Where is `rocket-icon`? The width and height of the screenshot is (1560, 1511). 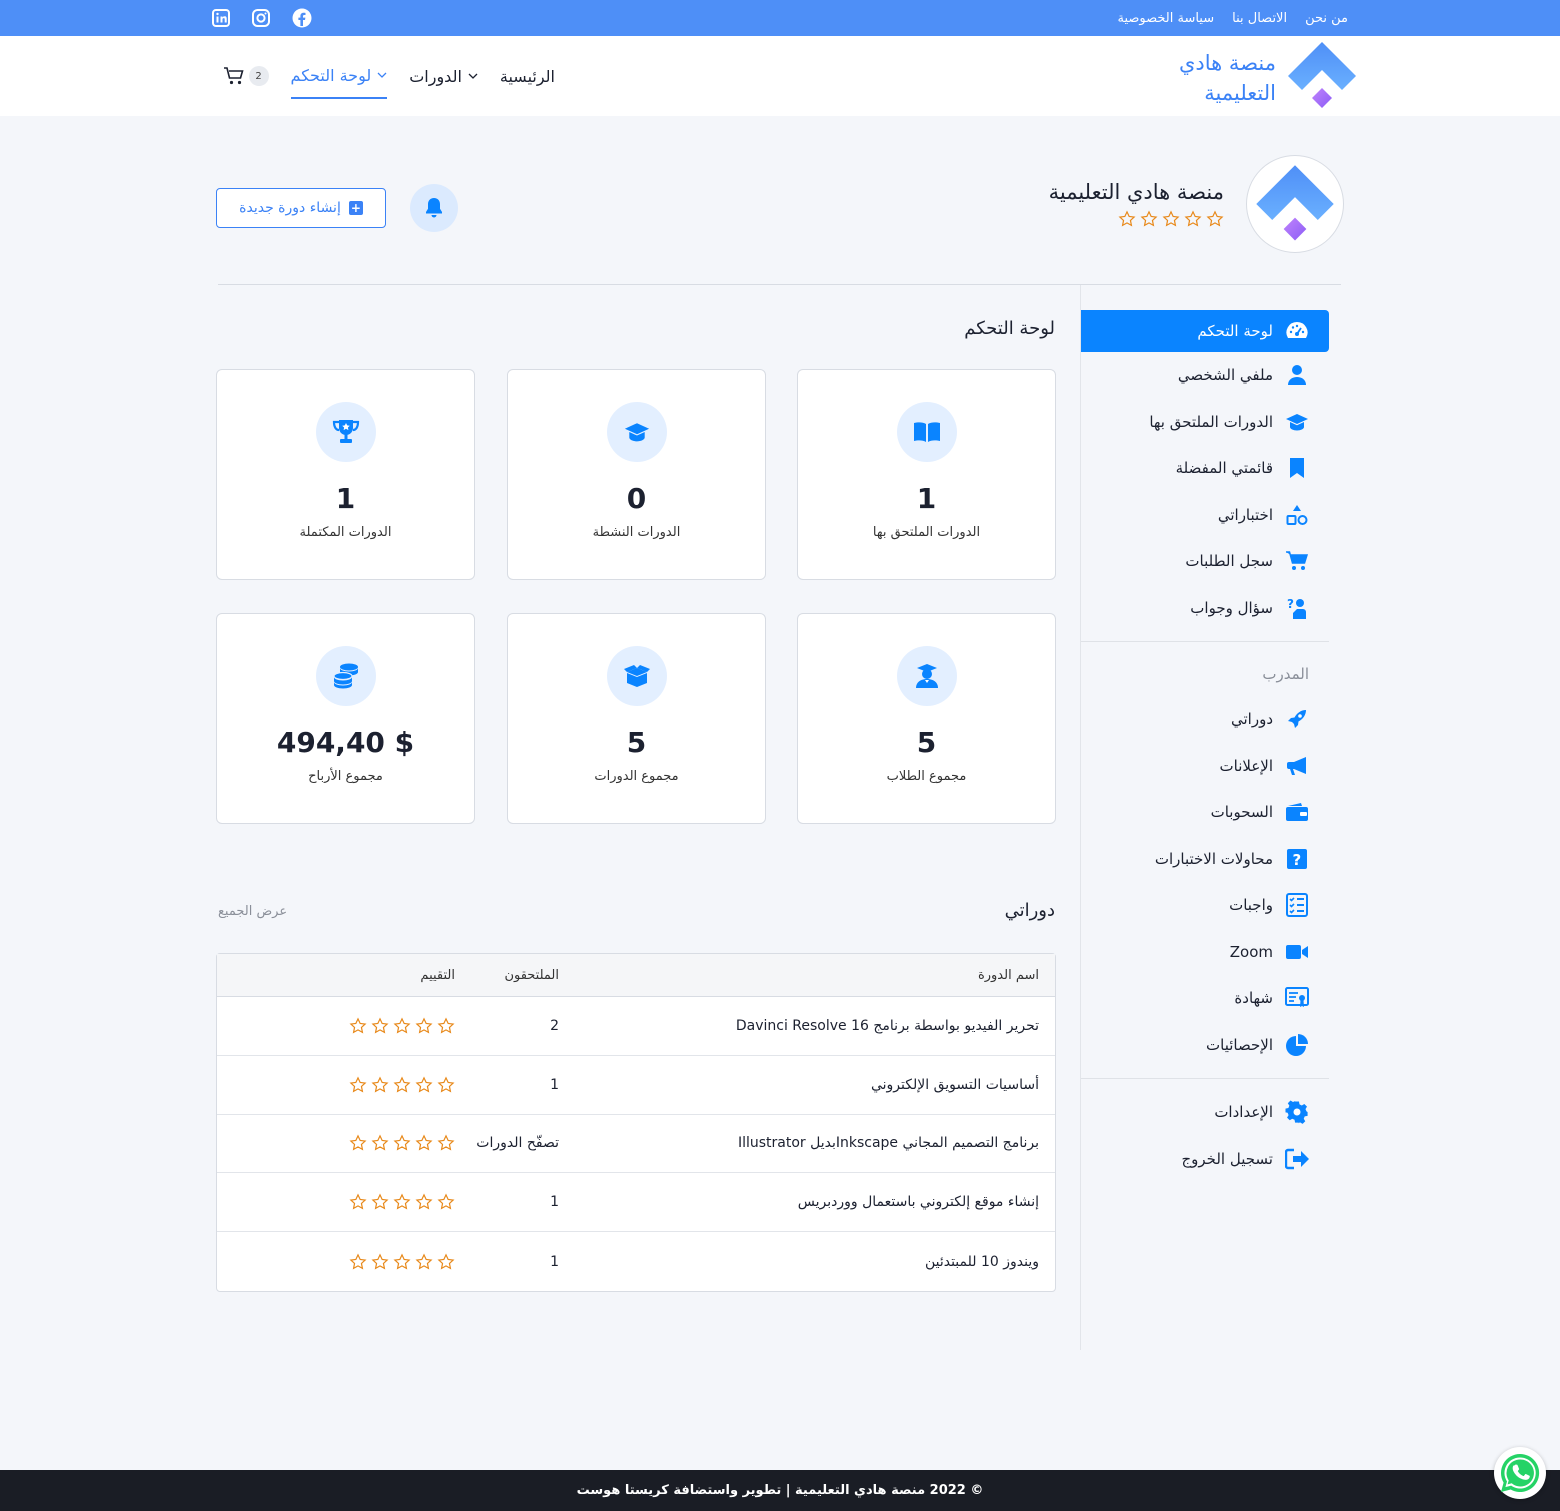 rocket-icon is located at coordinates (1297, 719).